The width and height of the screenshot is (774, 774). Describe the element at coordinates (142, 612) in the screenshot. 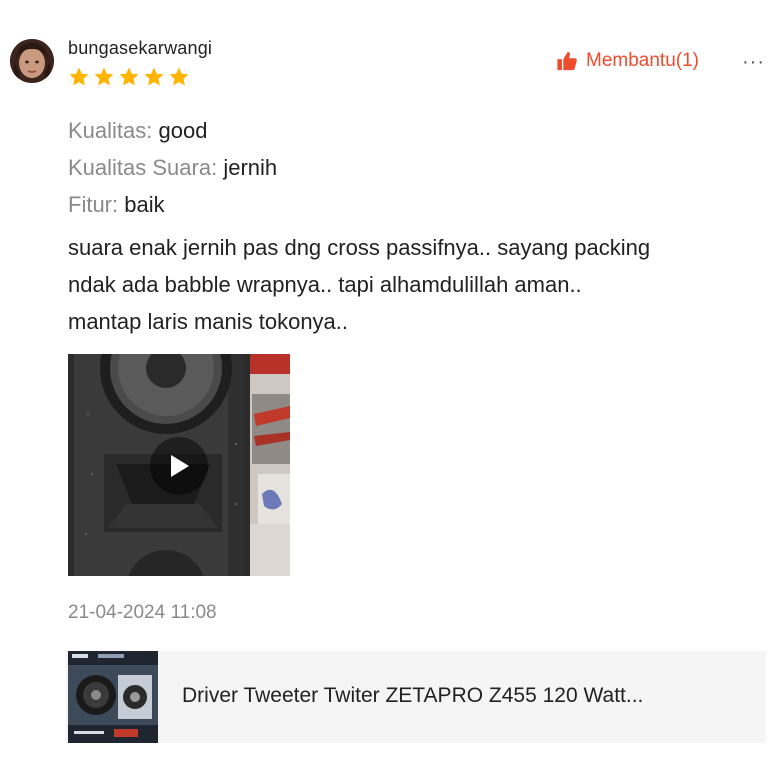

I see `review-timestamp: 21-04-2024 11:08` at that location.